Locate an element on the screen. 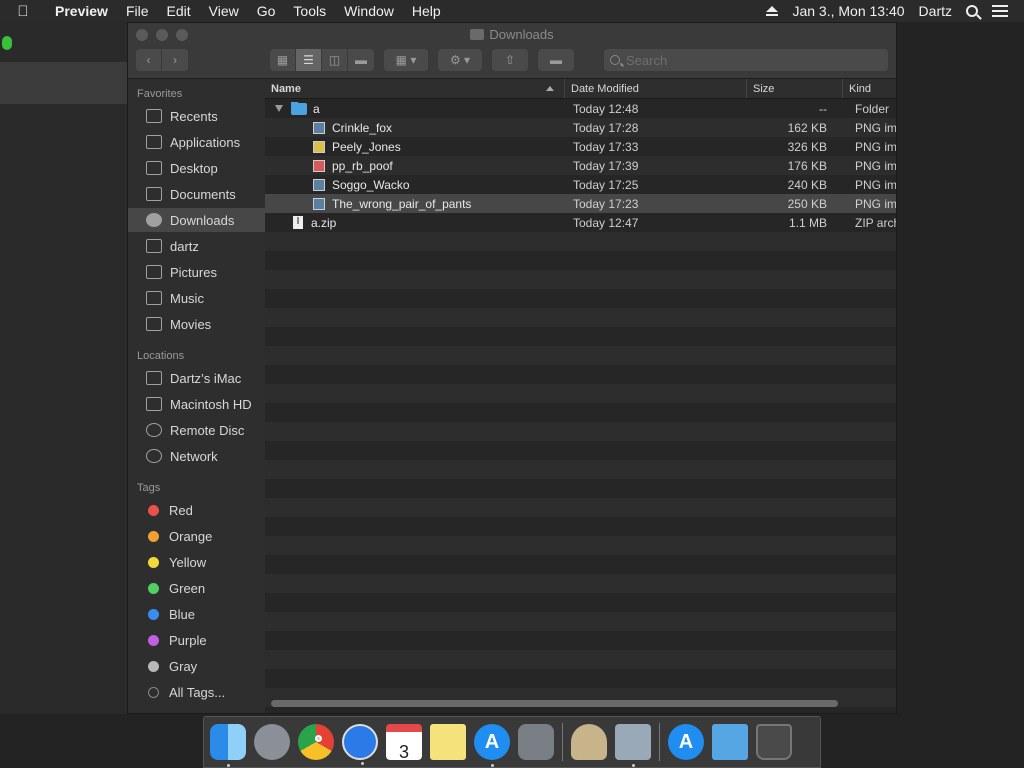 This screenshot has width=1024, height=768. search-field is located at coordinates (746, 60).